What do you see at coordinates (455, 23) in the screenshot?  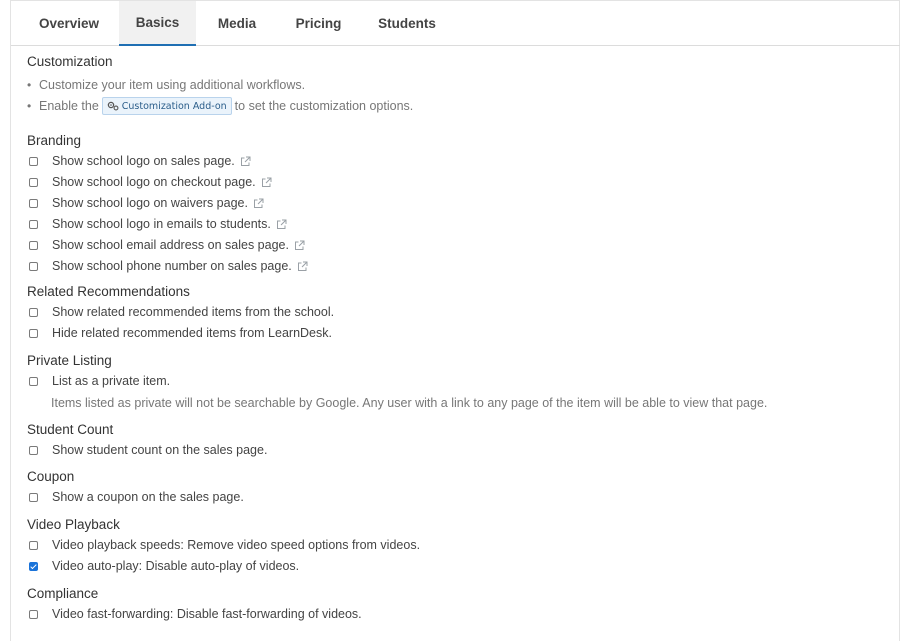 I see `tab-bar: Overview Basics Media Pricing Students` at bounding box center [455, 23].